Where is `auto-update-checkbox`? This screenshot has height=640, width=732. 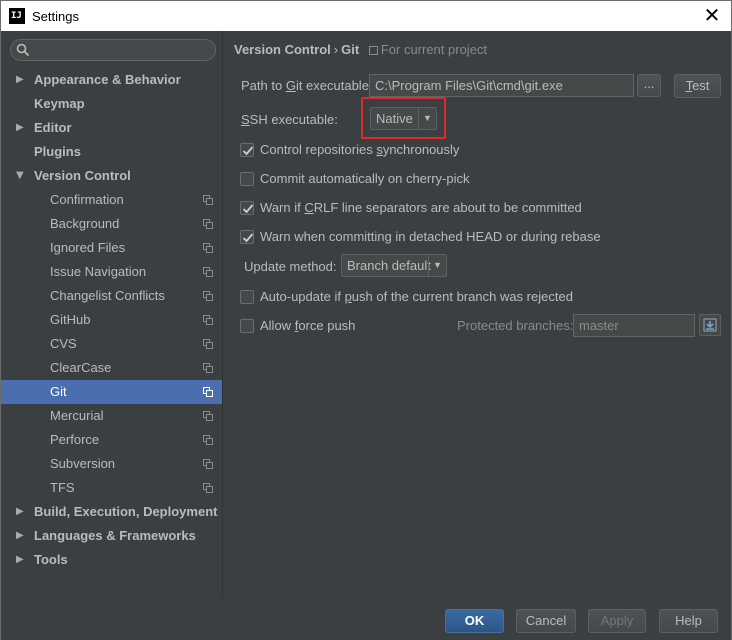 auto-update-checkbox is located at coordinates (247, 297).